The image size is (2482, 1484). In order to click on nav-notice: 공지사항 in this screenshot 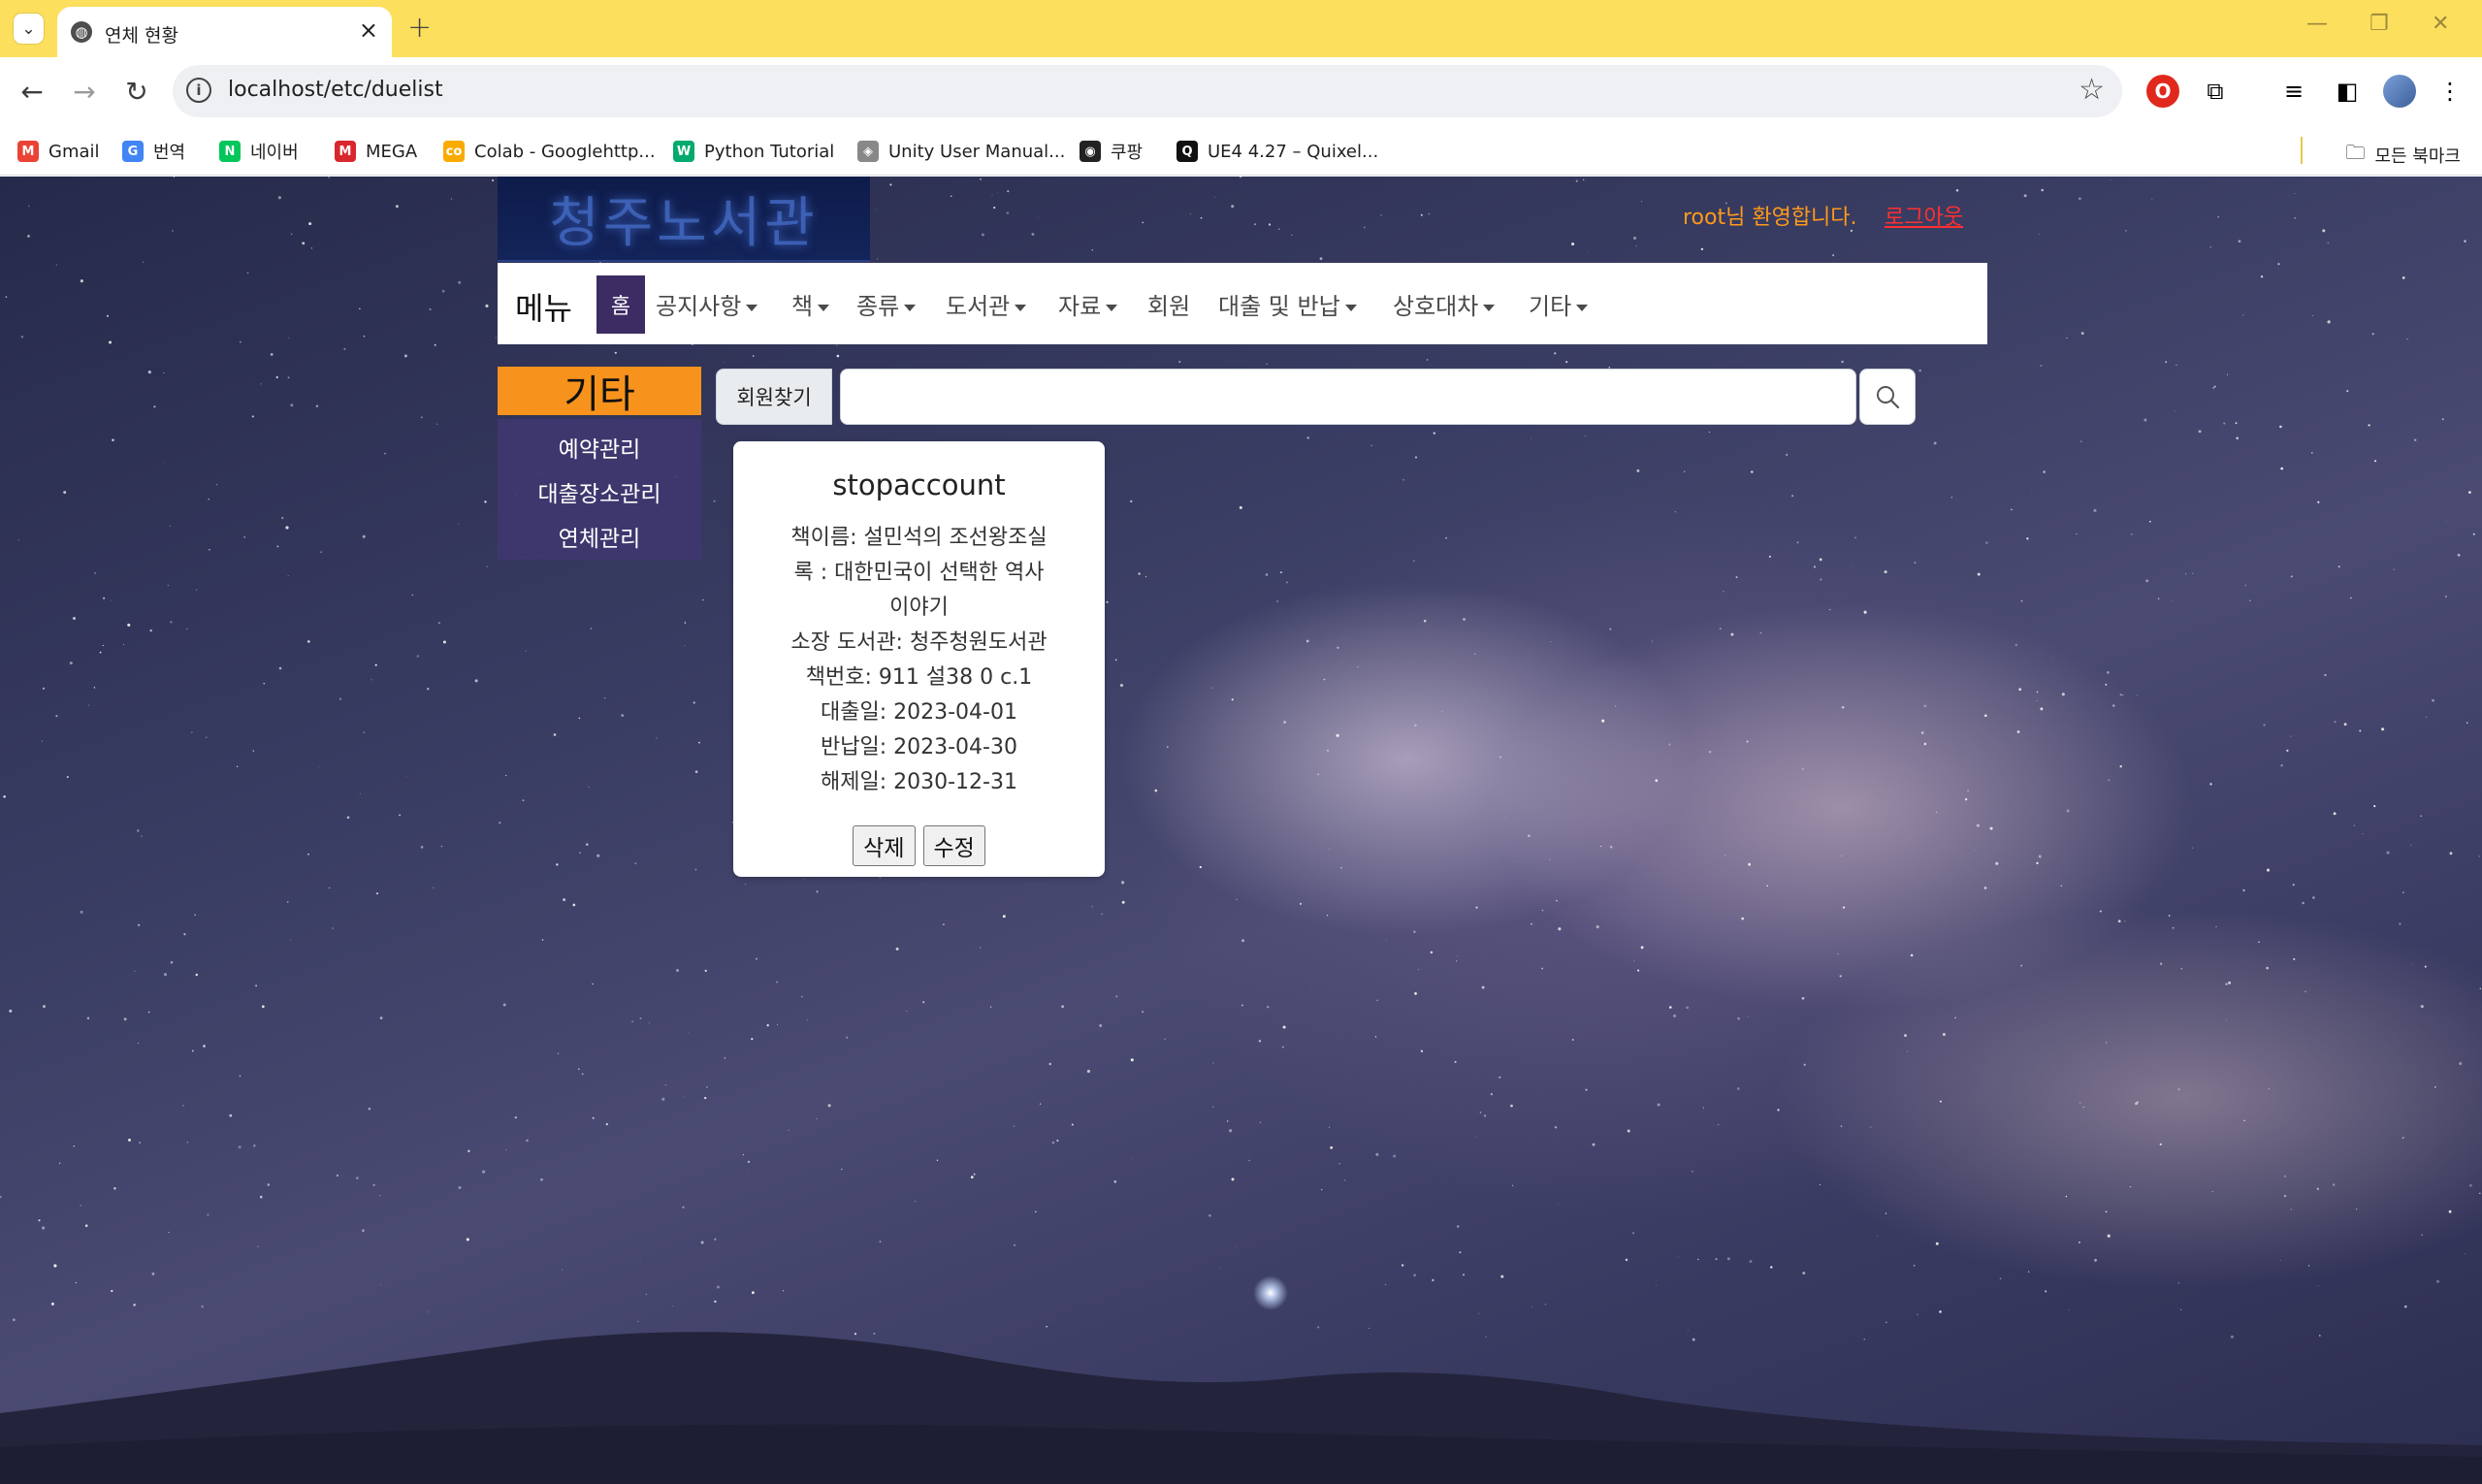, I will do `click(707, 304)`.